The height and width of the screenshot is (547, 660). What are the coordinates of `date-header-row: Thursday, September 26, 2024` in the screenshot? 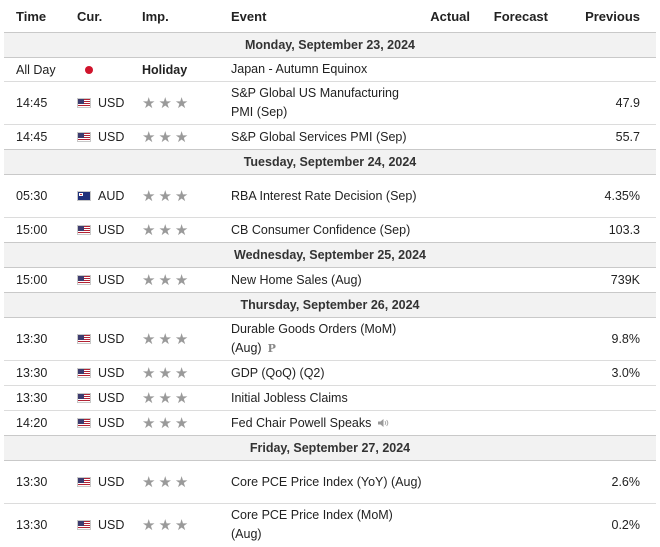 It's located at (330, 305).